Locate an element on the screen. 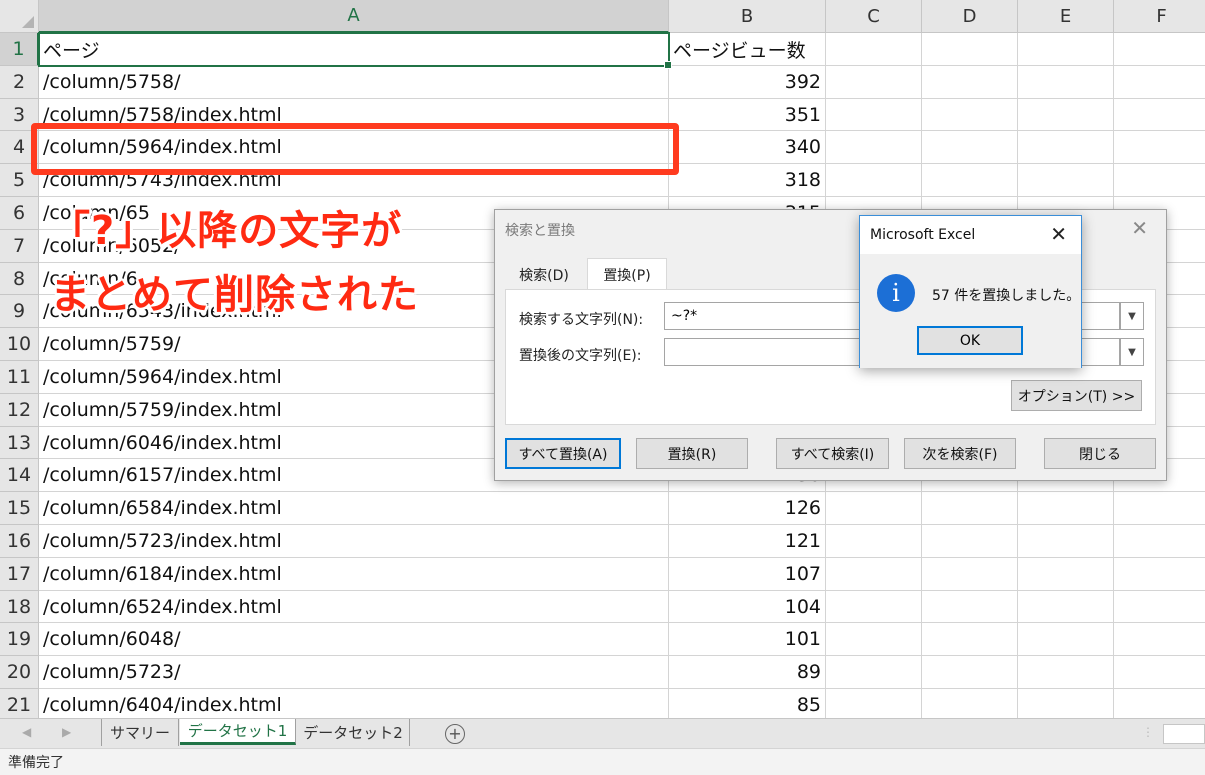  ok-button: OK is located at coordinates (970, 340).